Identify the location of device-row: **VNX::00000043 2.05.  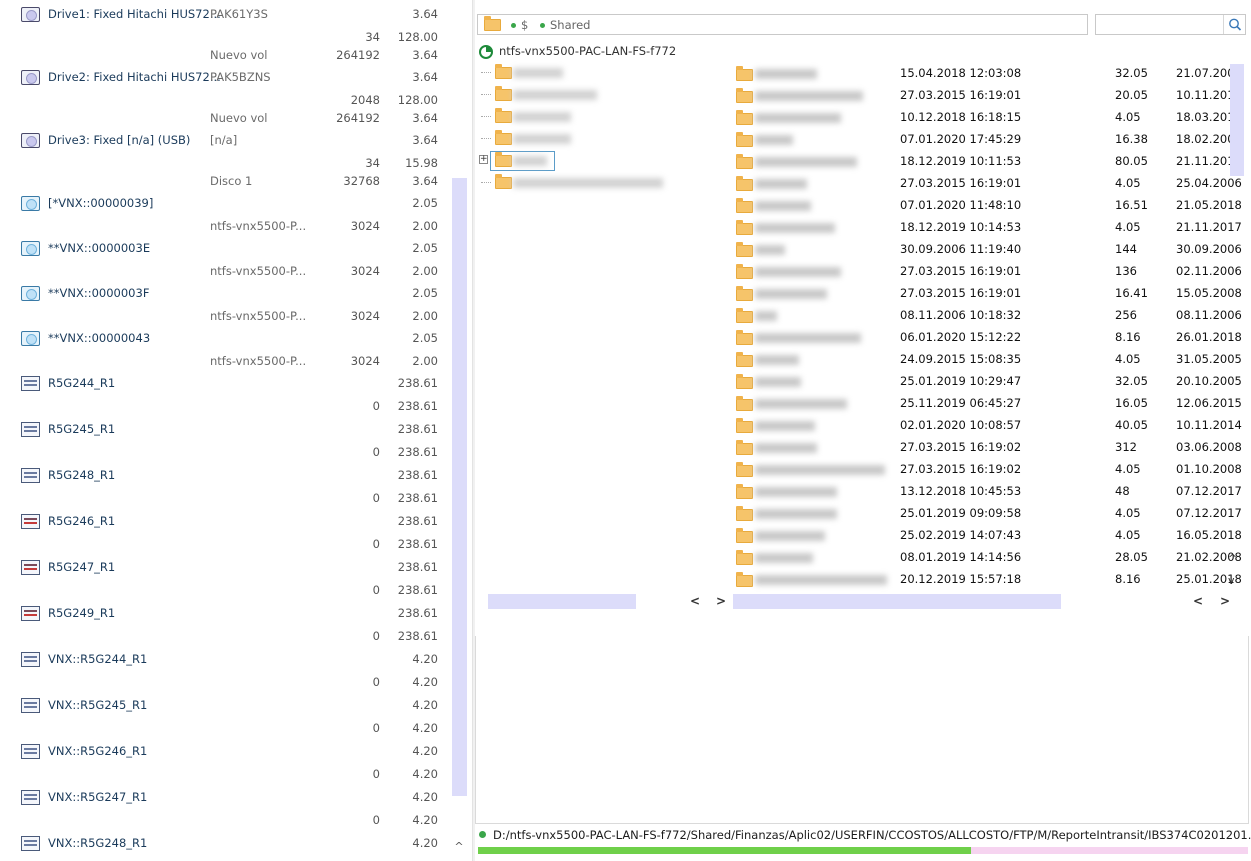
(222, 339).